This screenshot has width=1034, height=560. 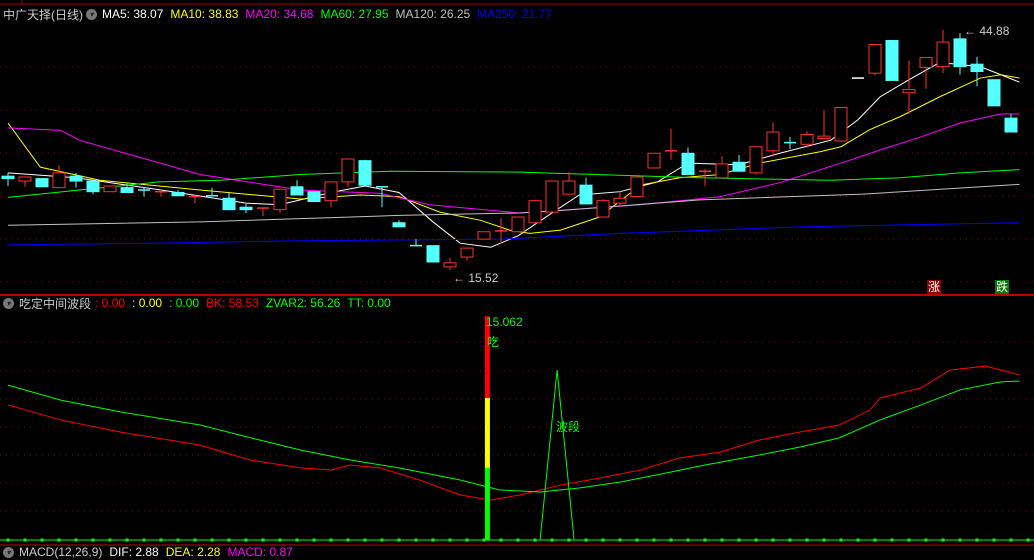 I want to click on dropdown-icon: ▾, so click(x=8, y=552).